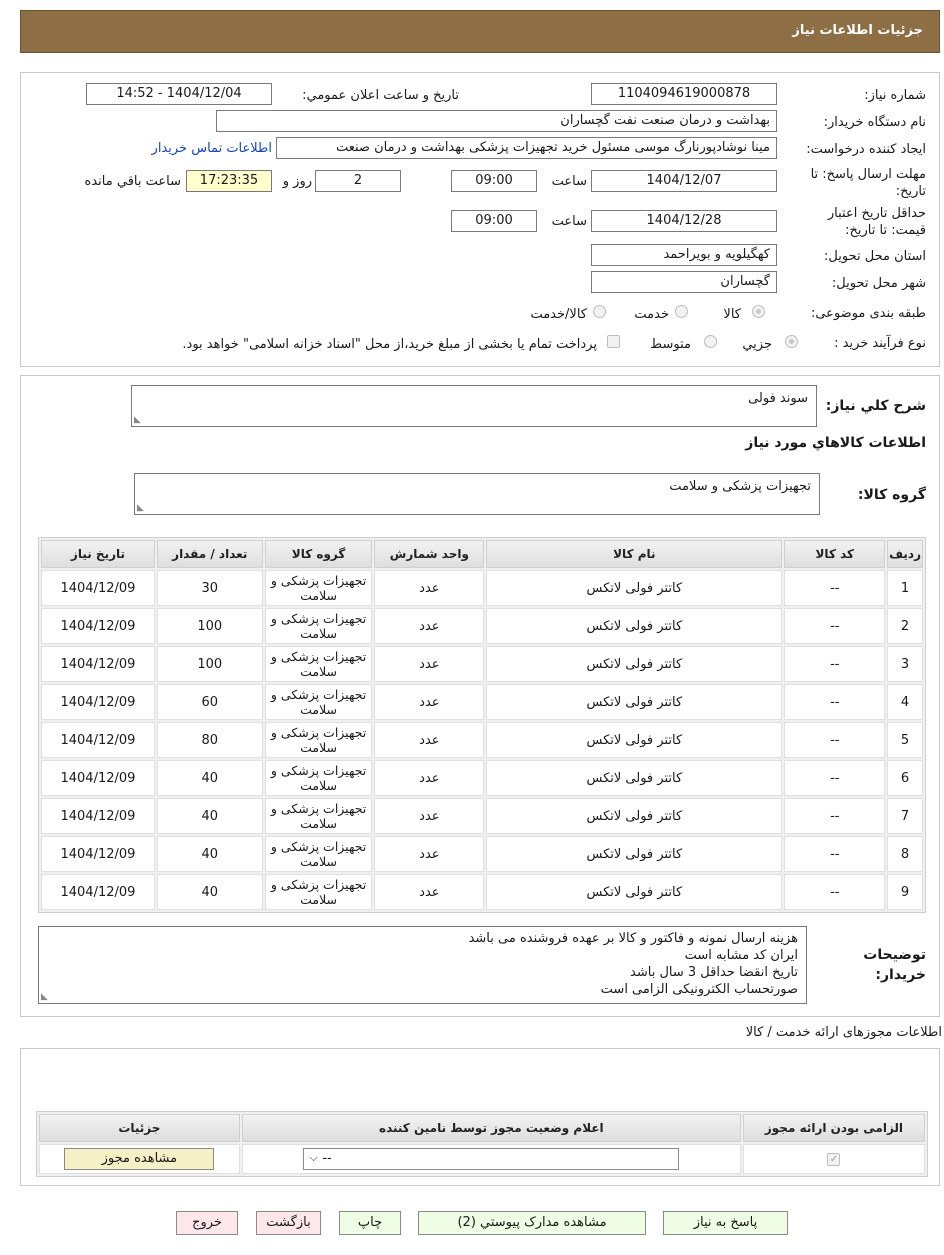 The width and height of the screenshot is (944, 1255). Describe the element at coordinates (212, 148) in the screenshot. I see `buyer-contact-link: اطلاعات تماس خريدار` at that location.